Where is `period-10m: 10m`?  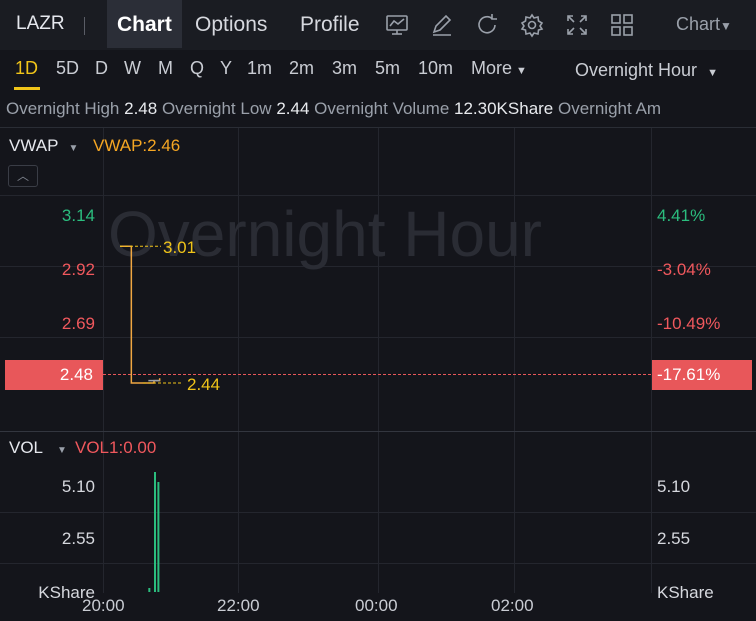
period-10m: 10m is located at coordinates (435, 68).